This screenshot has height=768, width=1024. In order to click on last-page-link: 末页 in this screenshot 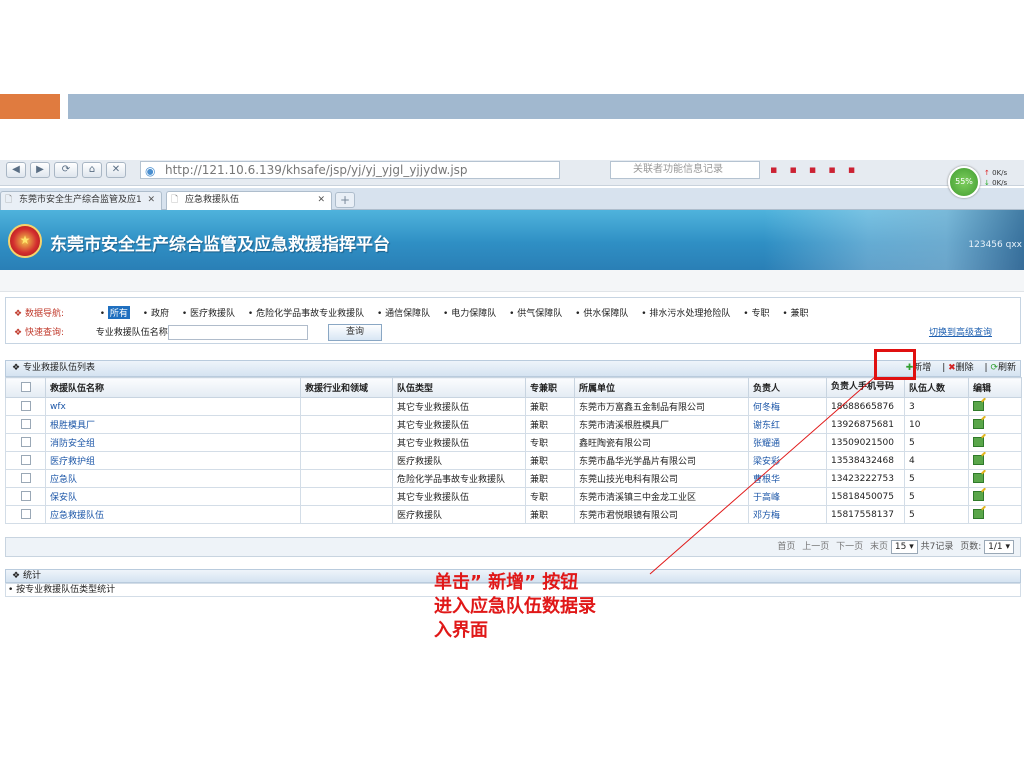, I will do `click(879, 547)`.